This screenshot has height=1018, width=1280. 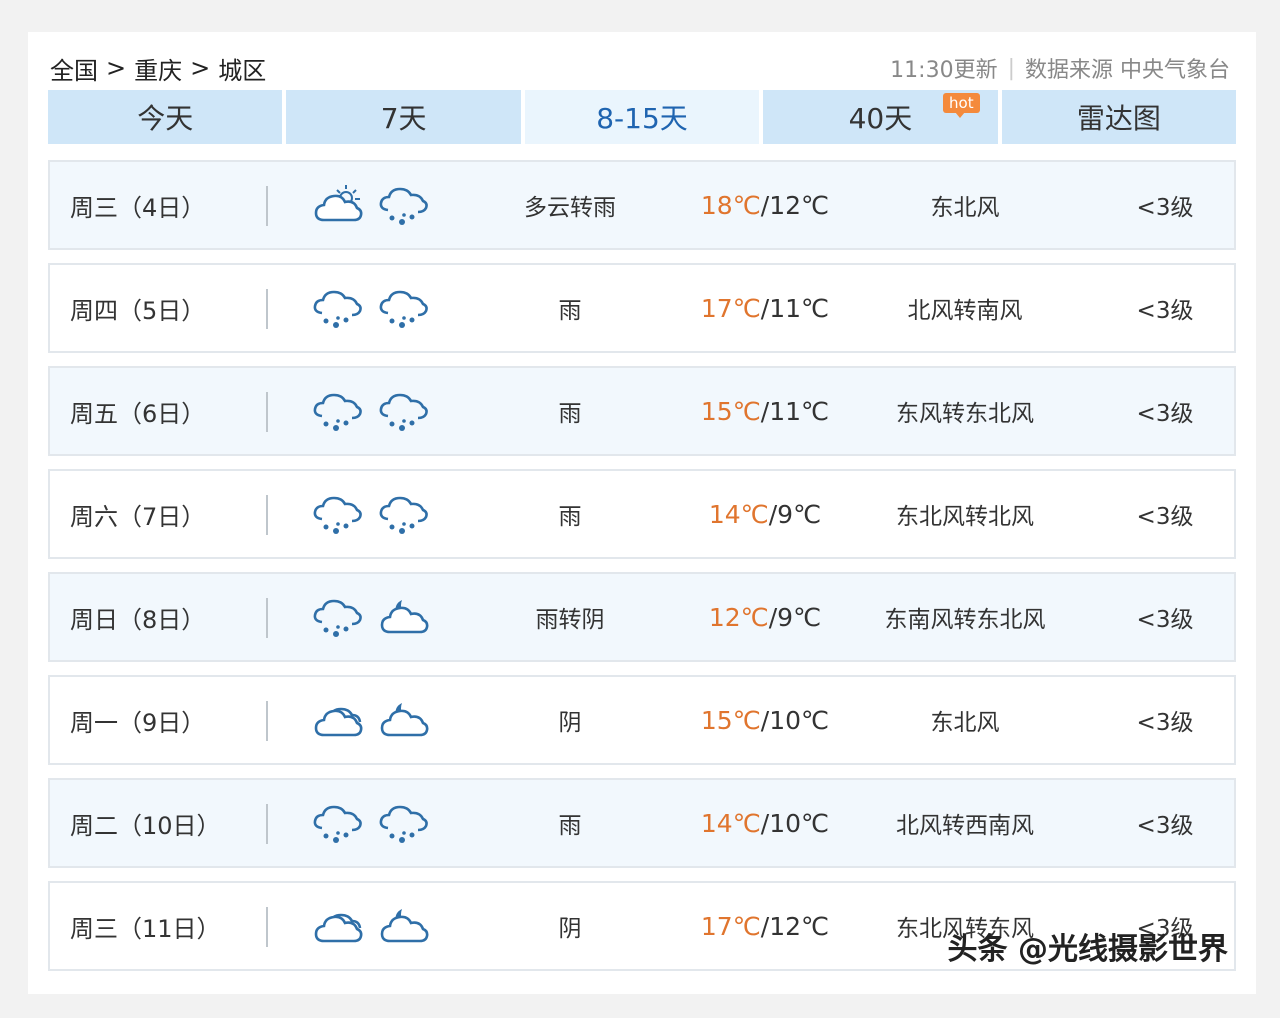 I want to click on temperature-range: 18℃/12℃, so click(x=765, y=205).